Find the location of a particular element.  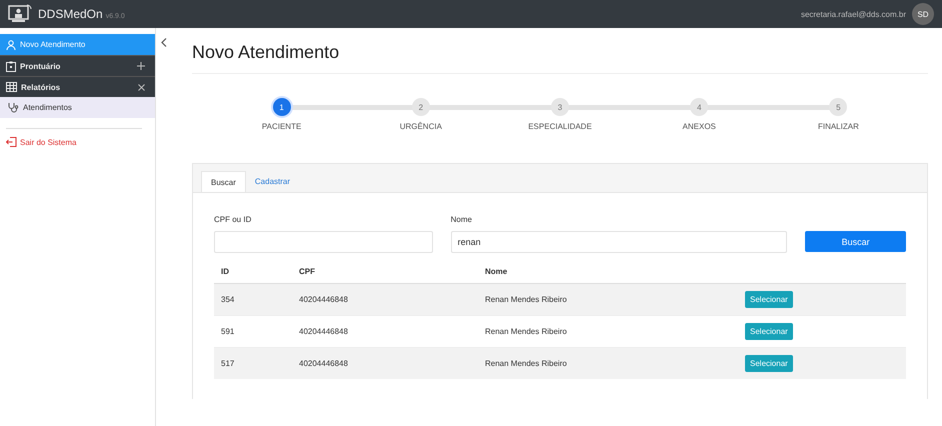

sidebar-group: Prontuário is located at coordinates (77, 65).